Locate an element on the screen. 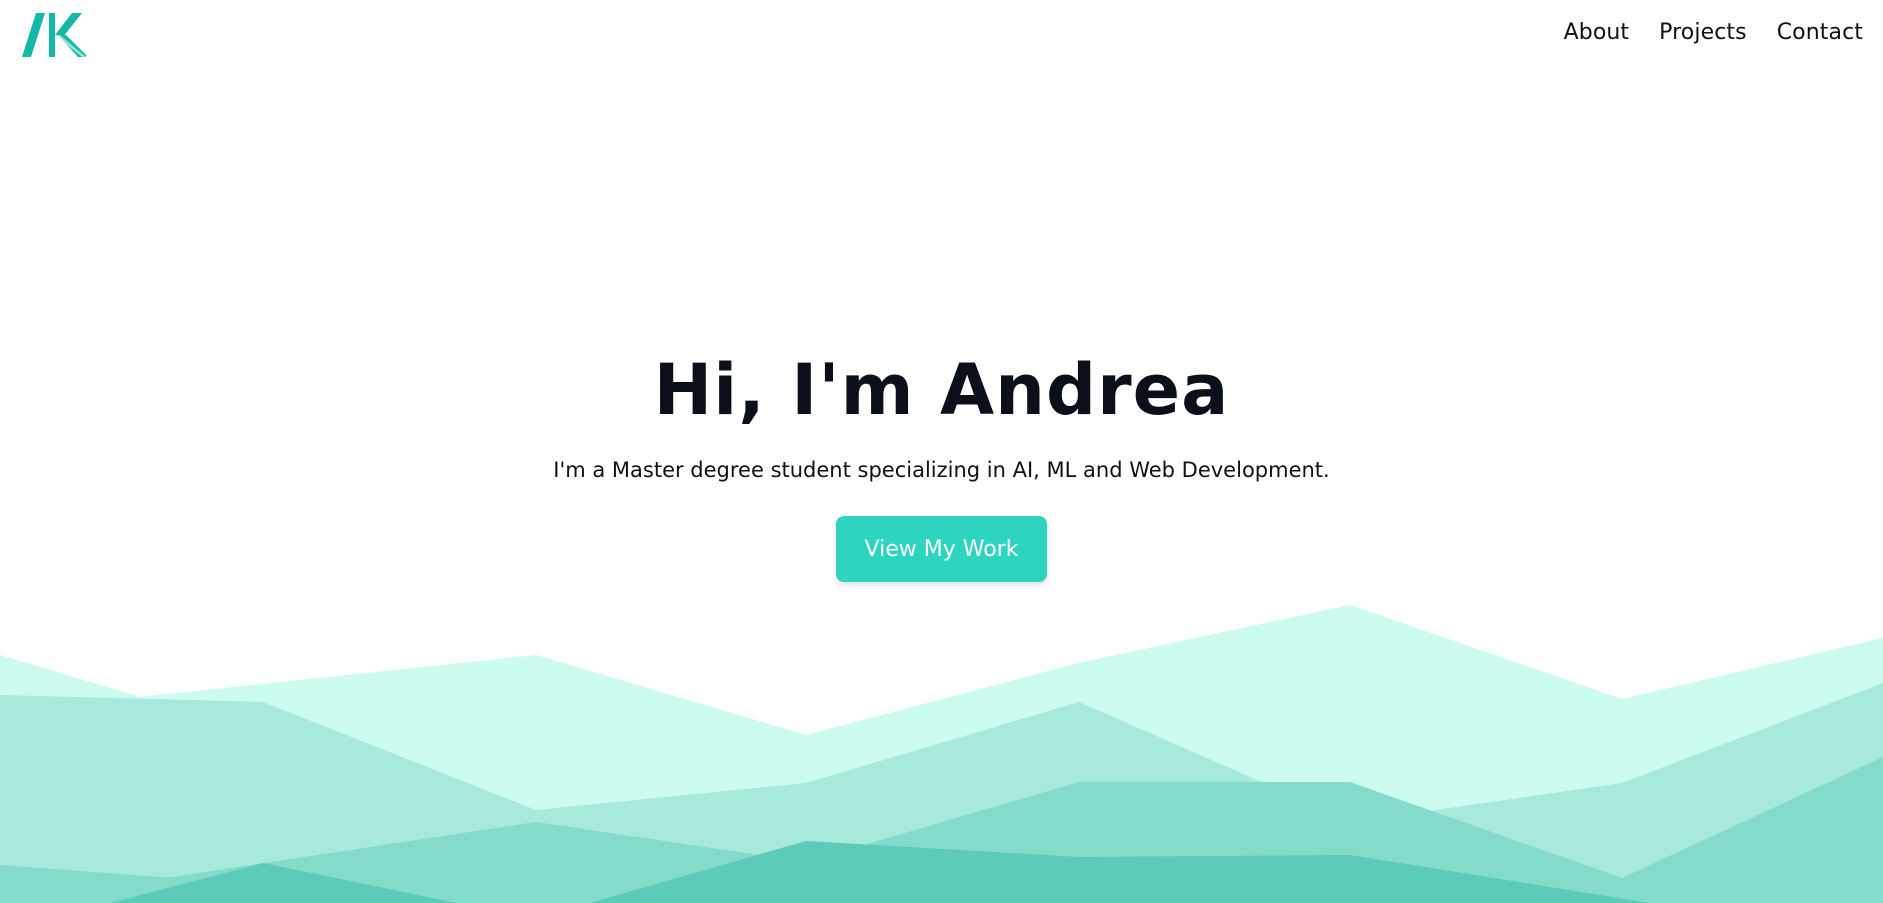 The height and width of the screenshot is (903, 1883). nav-link-contact: Contact is located at coordinates (1820, 32).